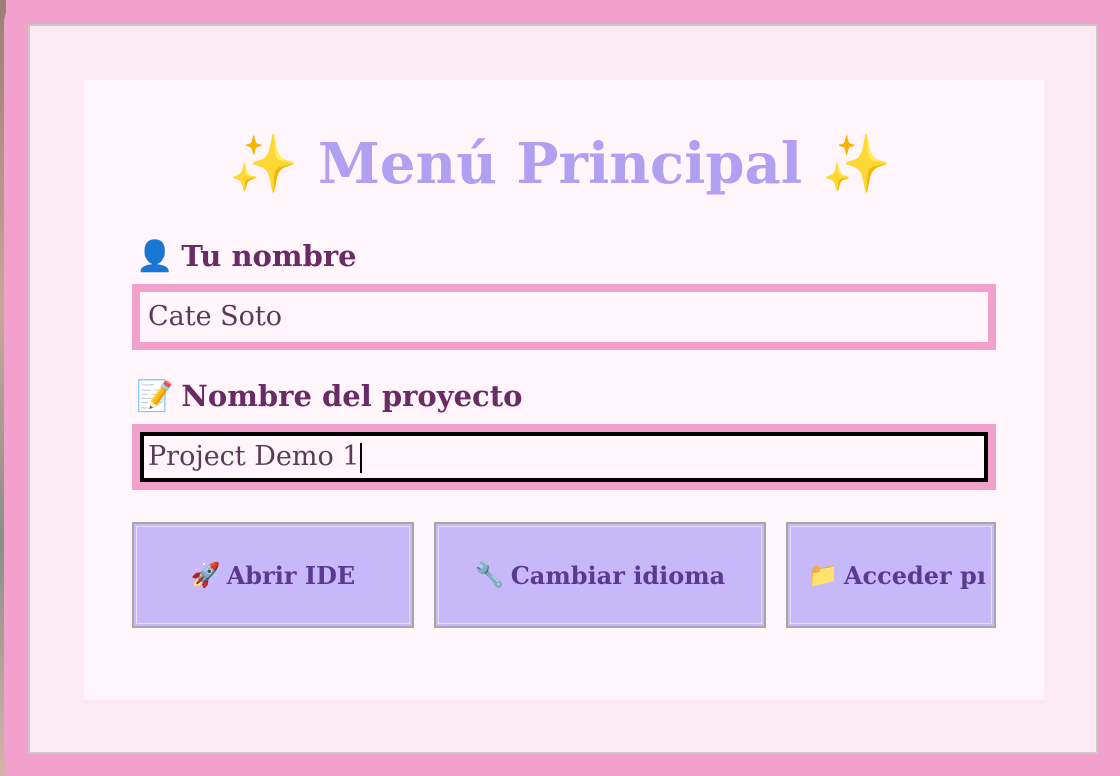 The height and width of the screenshot is (776, 1120). Describe the element at coordinates (914, 575) in the screenshot. I see `access-projects-button-label: Acceder pı` at that location.